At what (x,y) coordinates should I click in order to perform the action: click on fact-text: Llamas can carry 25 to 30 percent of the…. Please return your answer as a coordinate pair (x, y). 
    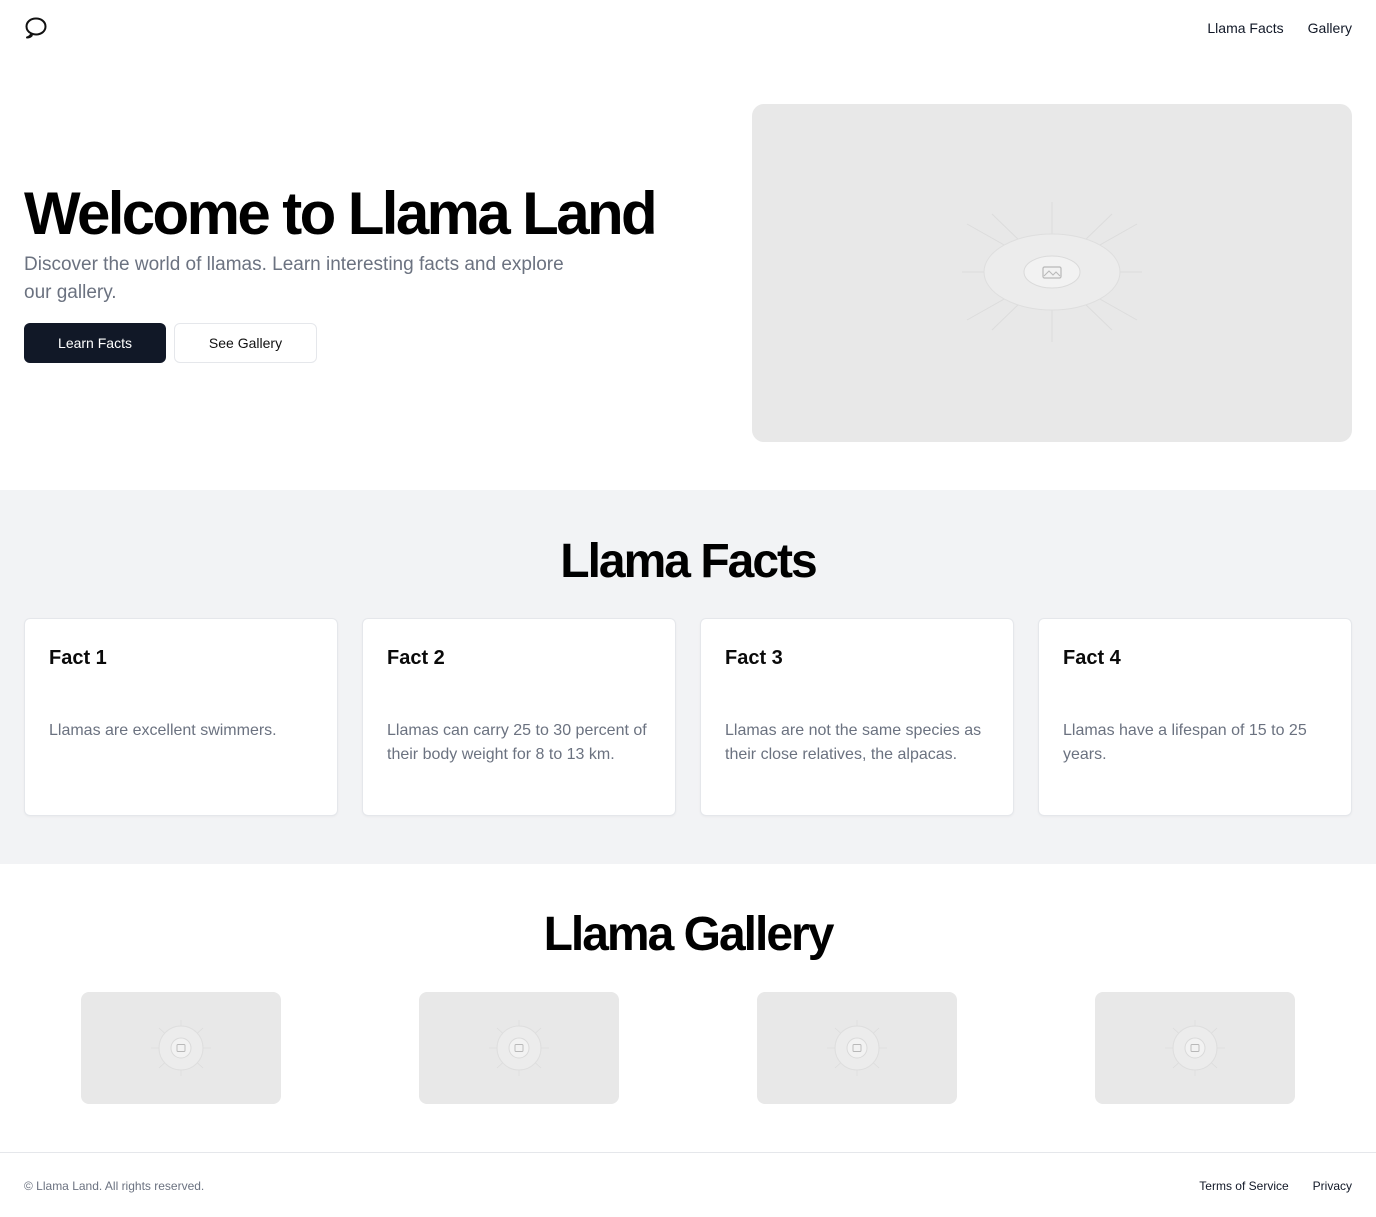
    Looking at the image, I should click on (517, 742).